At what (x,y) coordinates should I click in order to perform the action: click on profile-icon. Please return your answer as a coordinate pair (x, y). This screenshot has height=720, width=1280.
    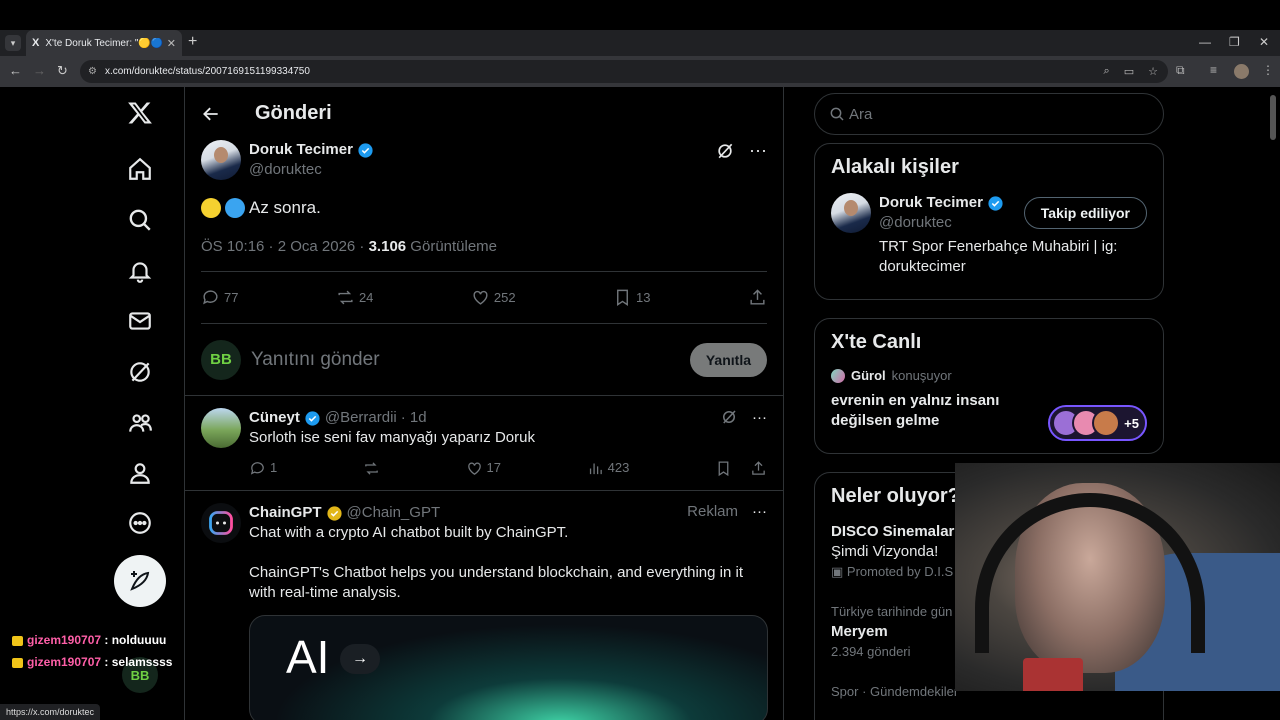
    Looking at the image, I should click on (140, 473).